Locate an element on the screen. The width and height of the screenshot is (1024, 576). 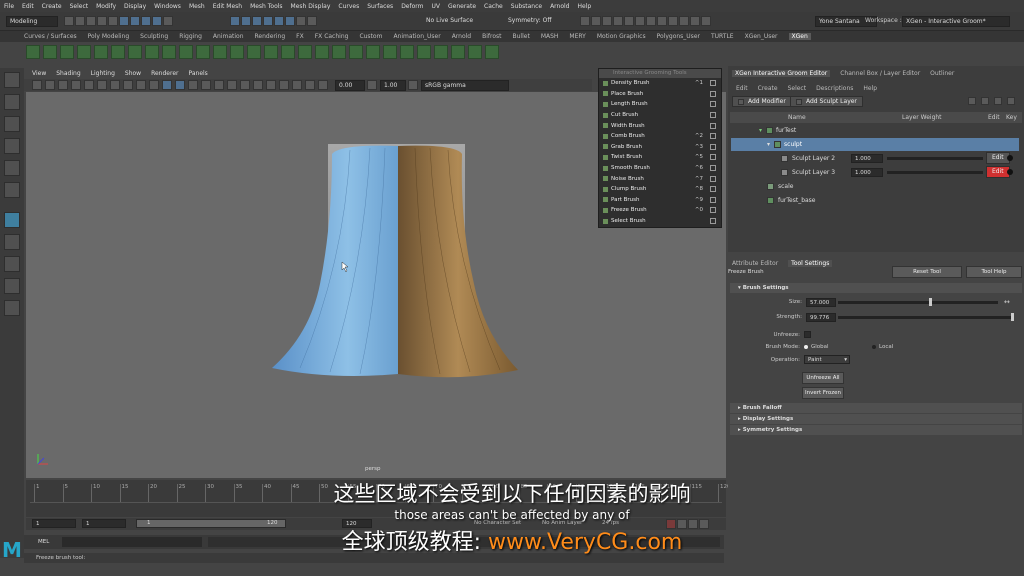
menu-set-dropdown: Modeling is located at coordinates (32, 21).